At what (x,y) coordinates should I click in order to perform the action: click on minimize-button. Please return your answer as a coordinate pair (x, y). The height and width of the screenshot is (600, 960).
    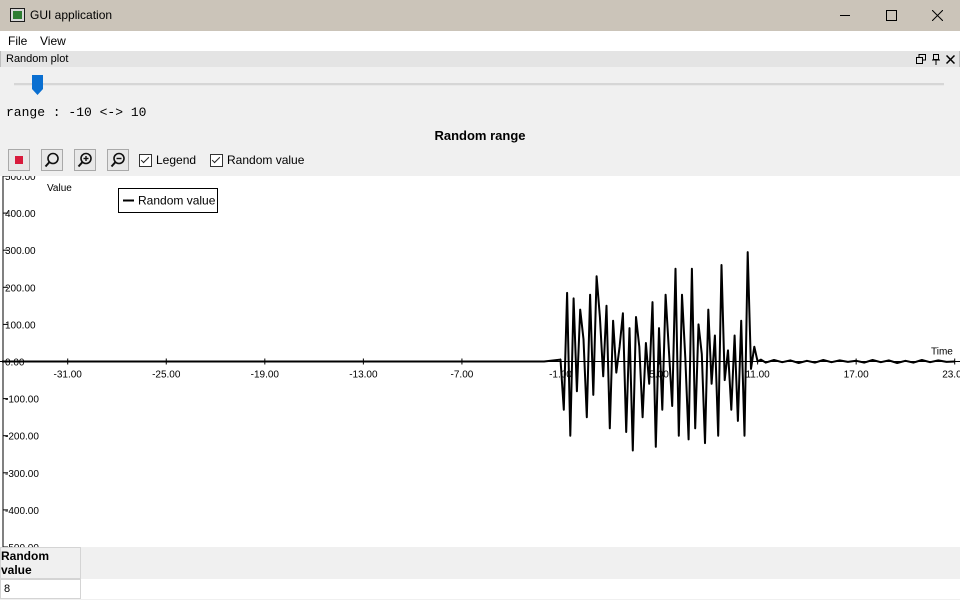
    Looking at the image, I should click on (845, 15).